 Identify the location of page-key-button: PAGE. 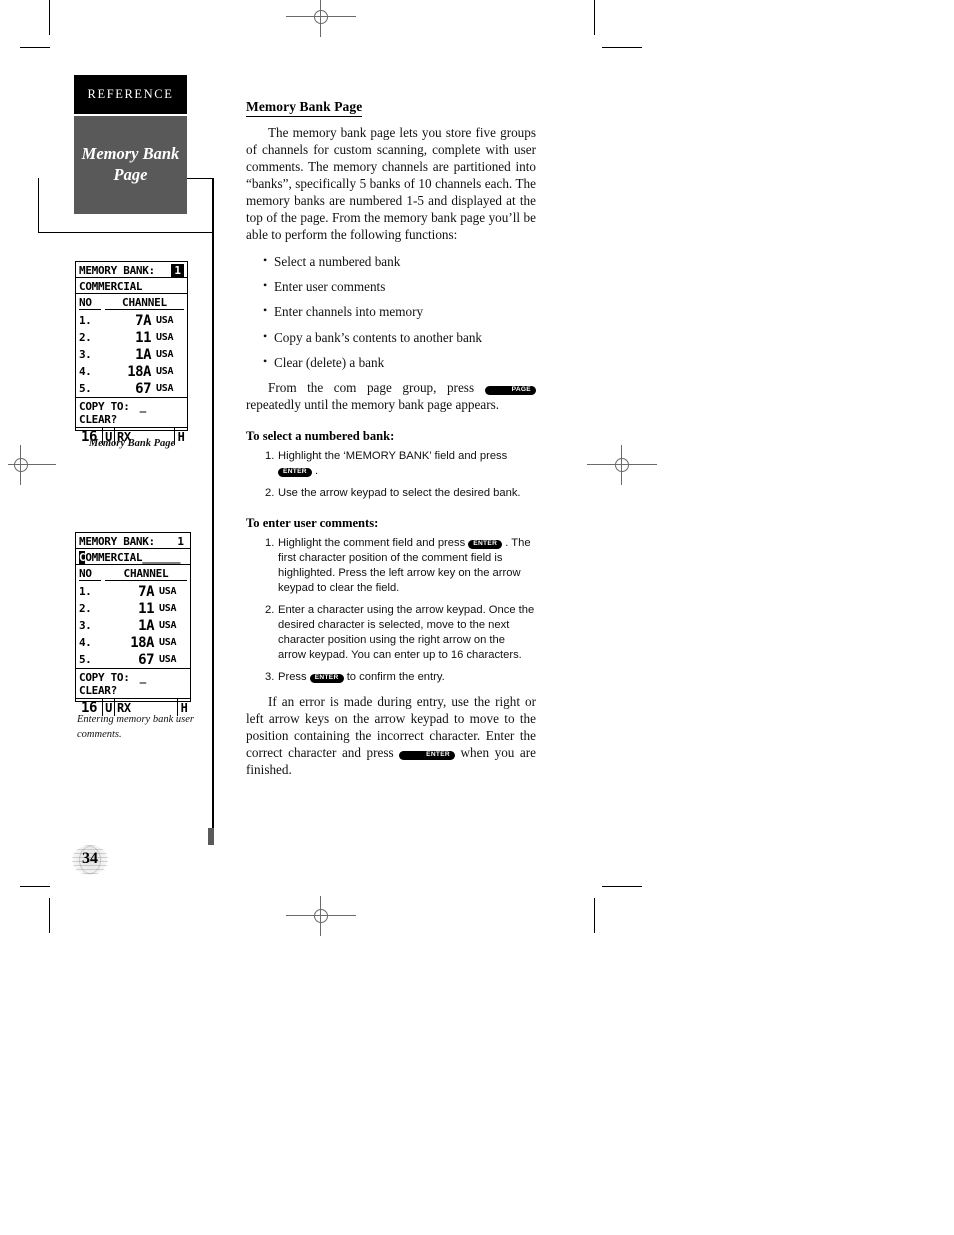
(510, 390).